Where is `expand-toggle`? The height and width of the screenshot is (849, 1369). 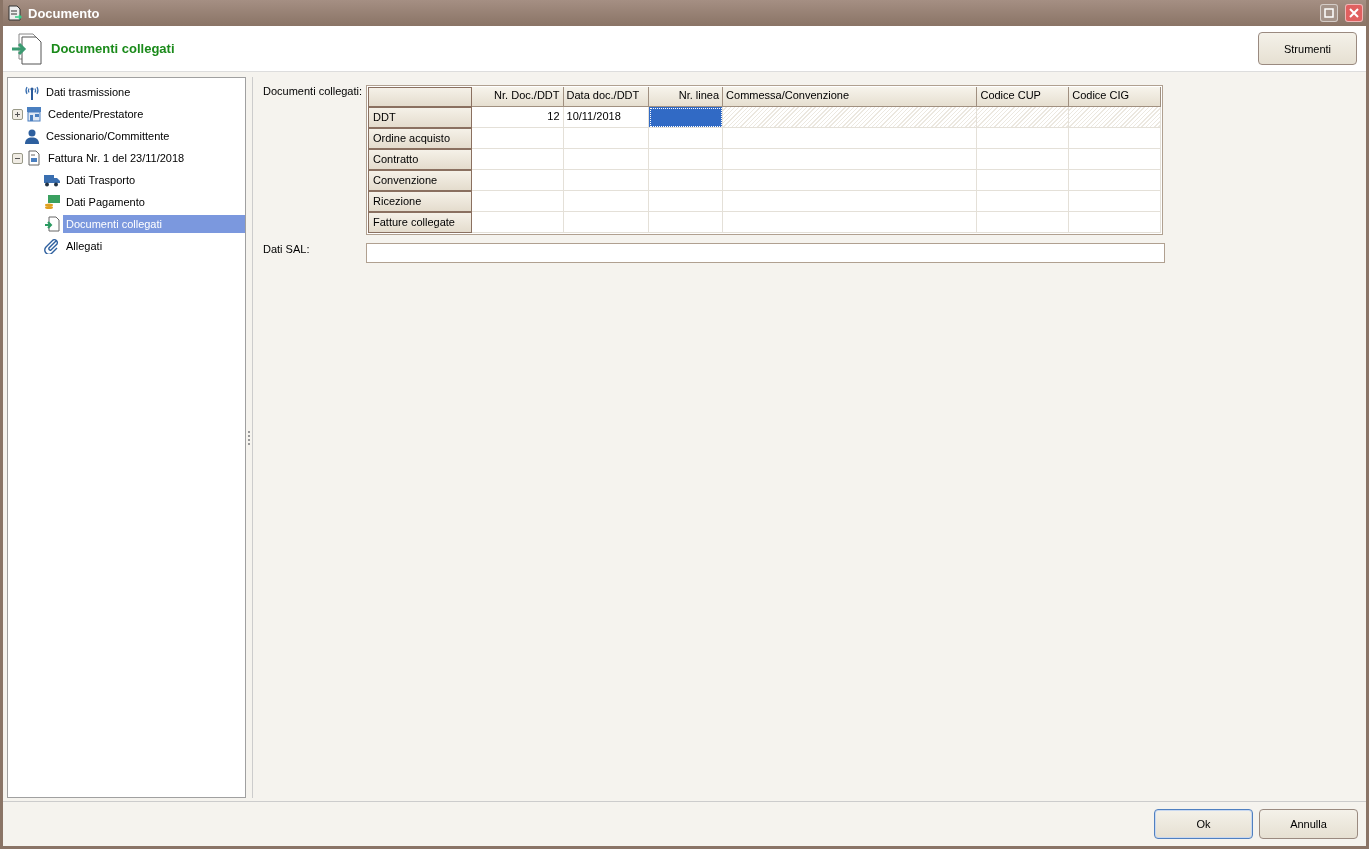
expand-toggle is located at coordinates (17, 114).